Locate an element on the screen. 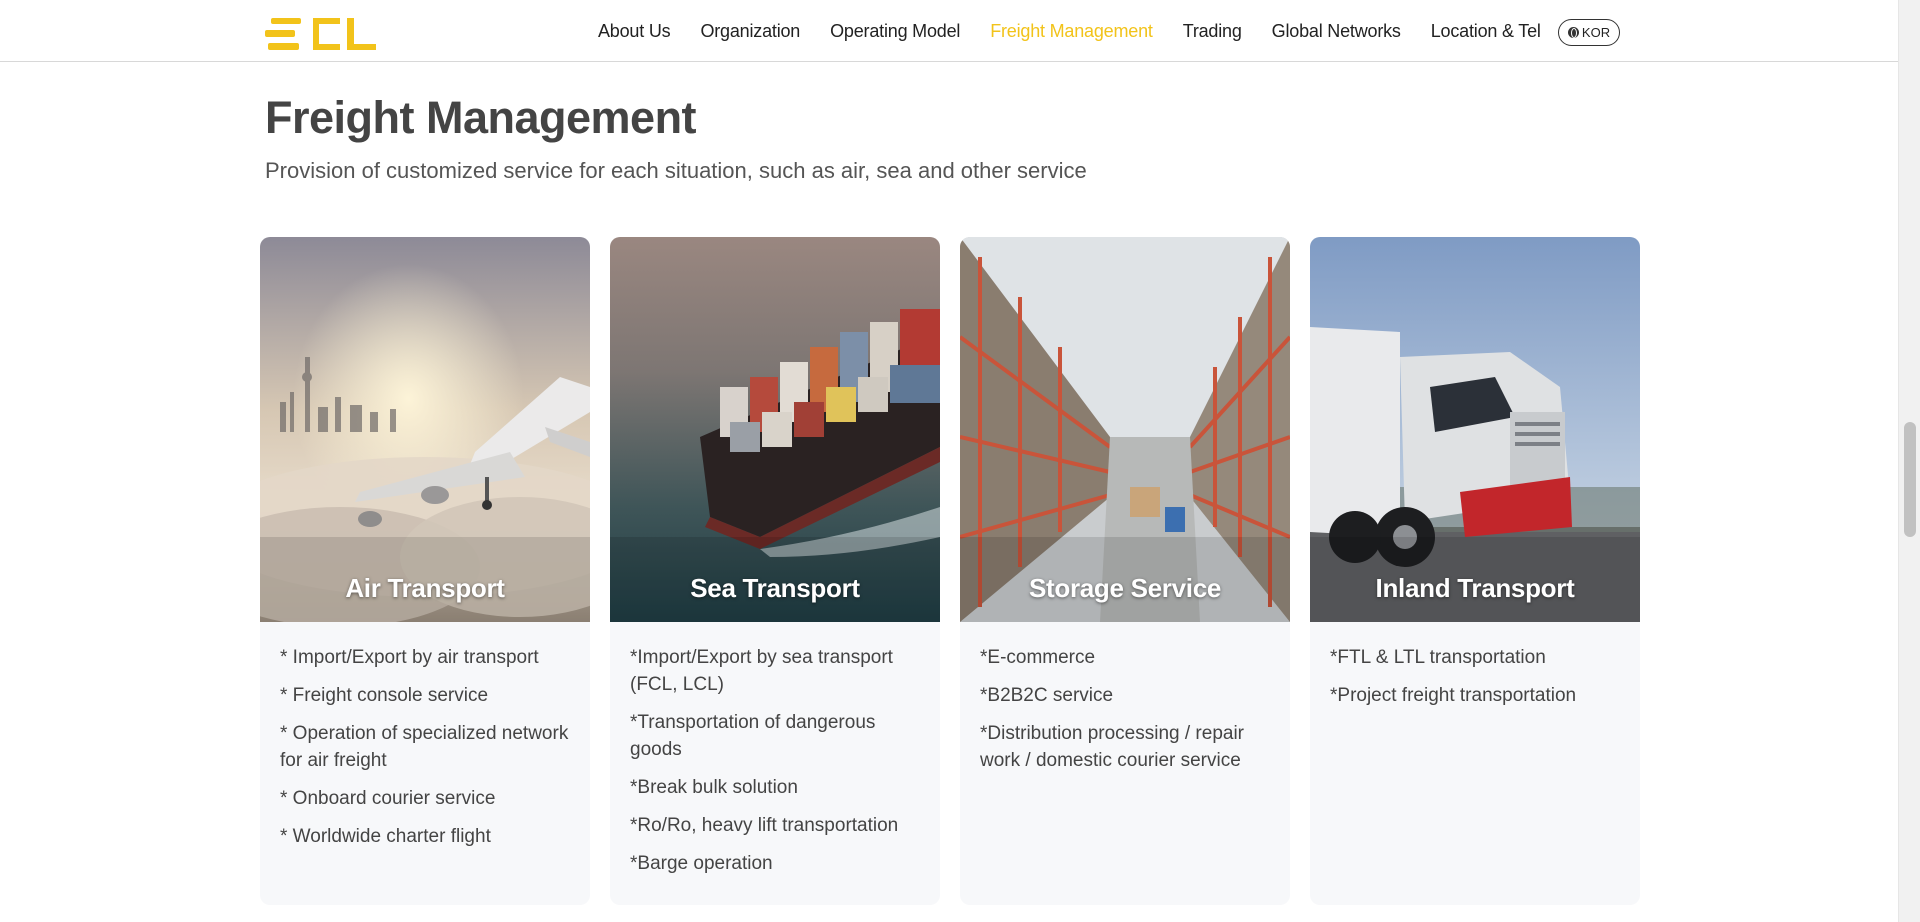  nav-location-tel: Location & Tel is located at coordinates (1486, 31).